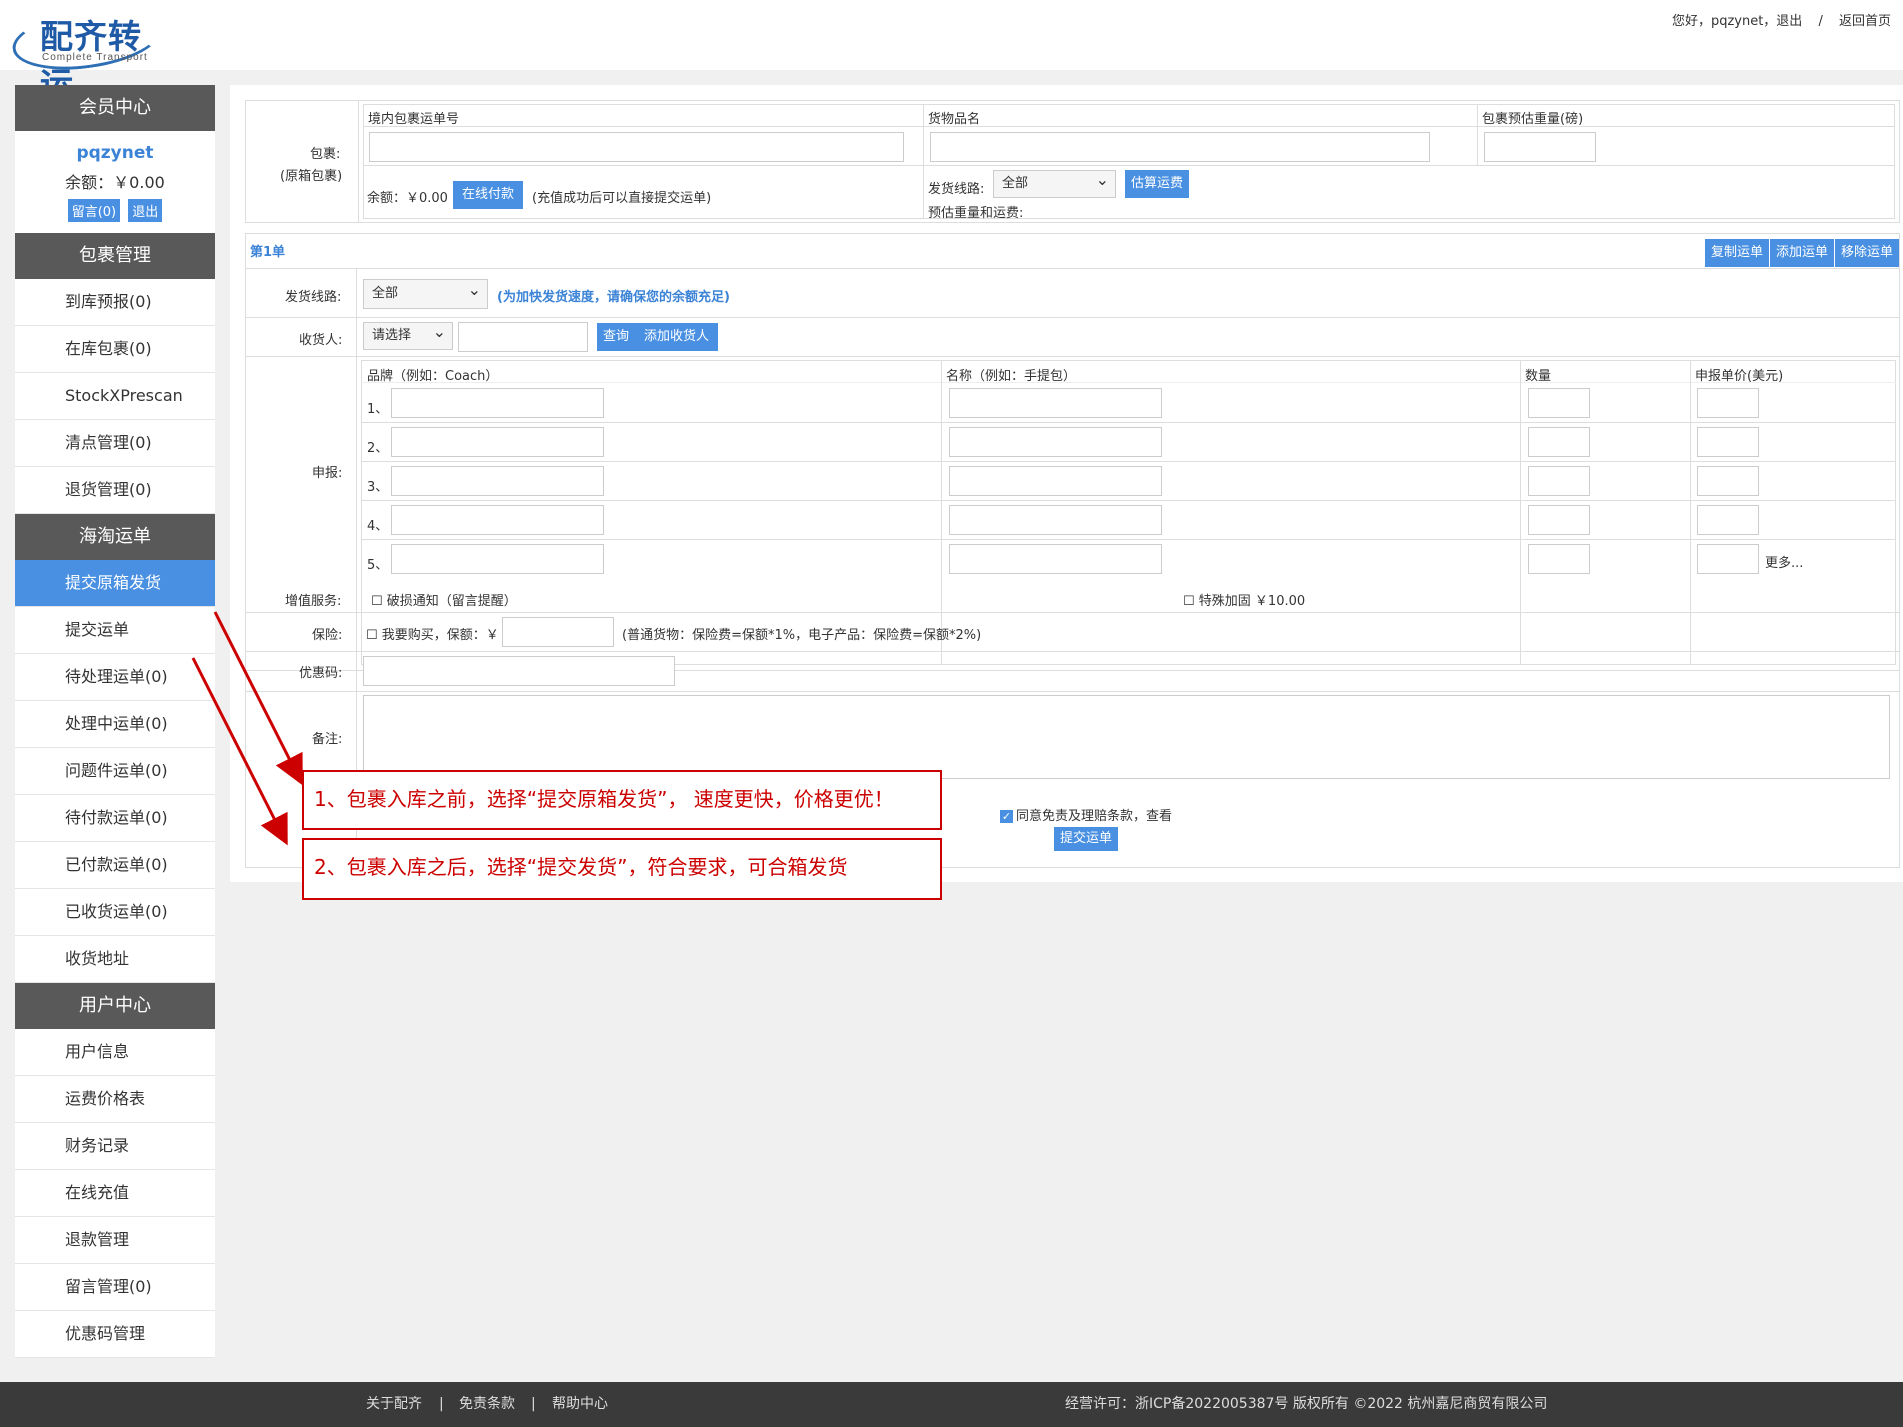  I want to click on footer-disclaimer-link: 免责条款, so click(487, 1404).